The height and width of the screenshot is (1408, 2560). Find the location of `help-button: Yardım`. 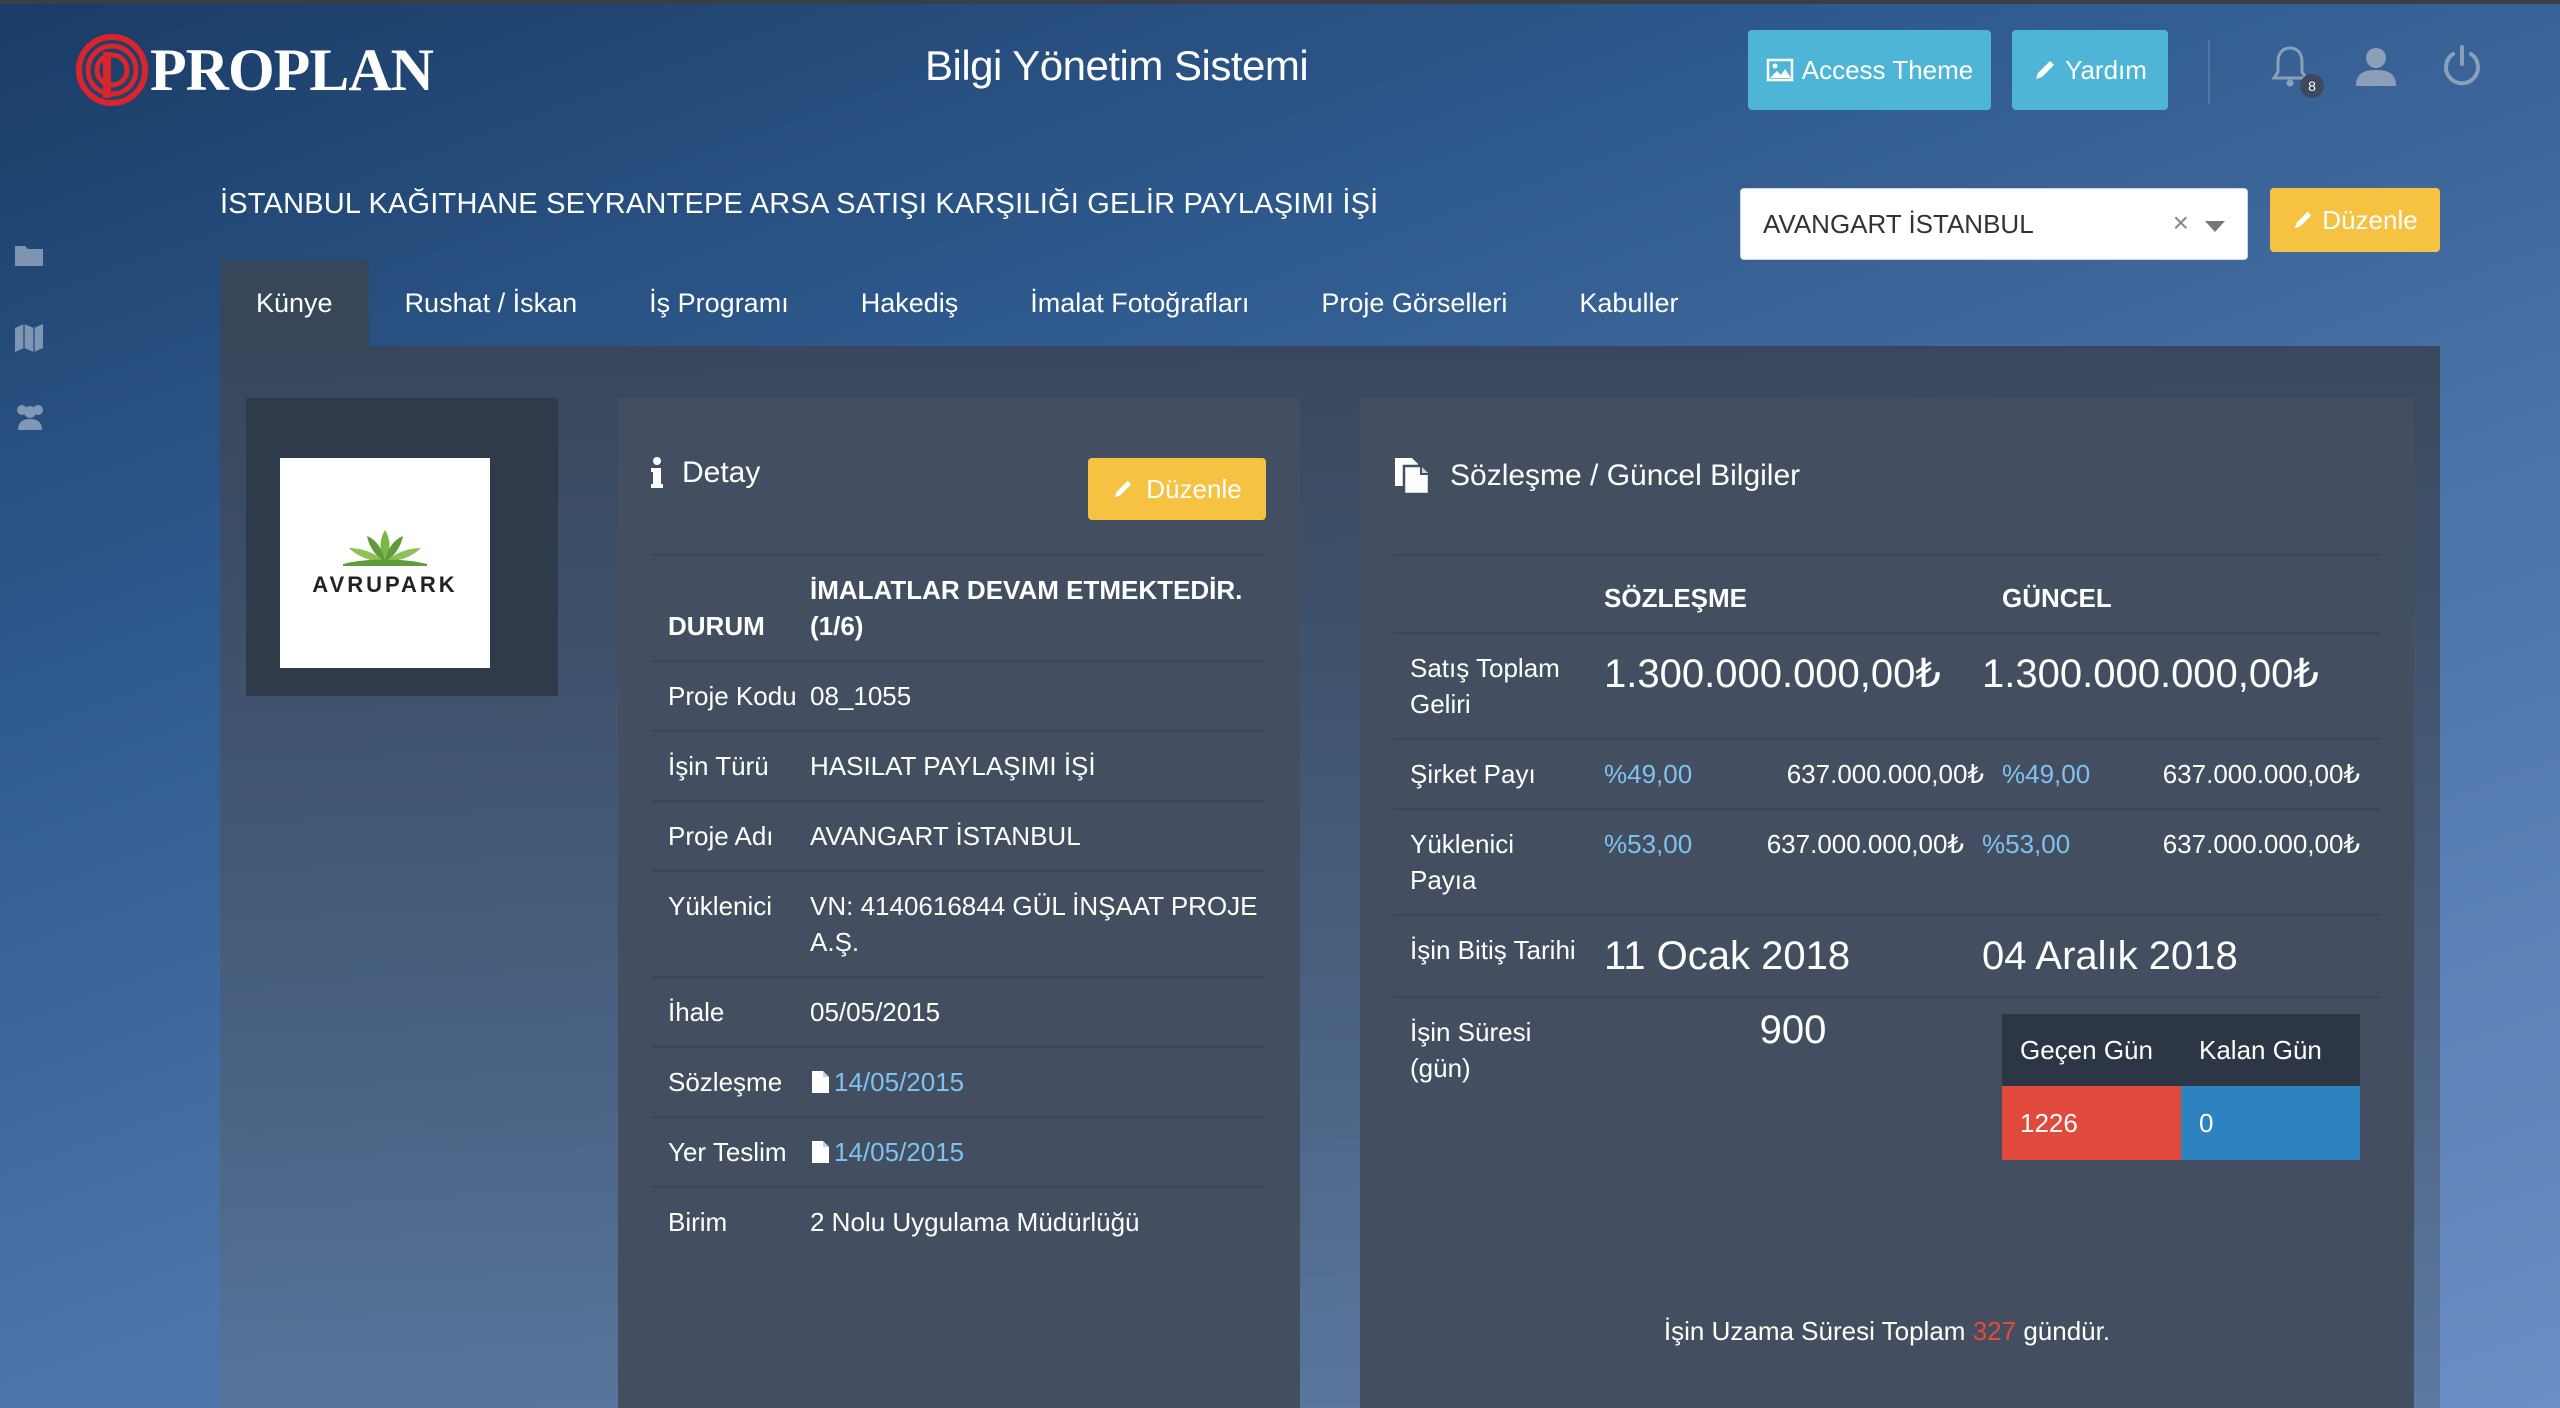

help-button: Yardım is located at coordinates (2090, 70).